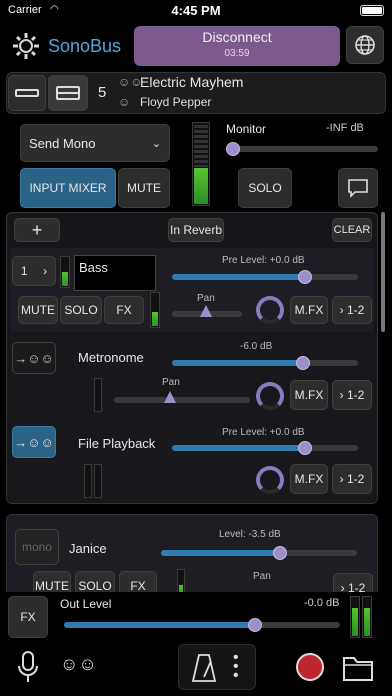 The image size is (392, 696). I want to click on bass-level-meter, so click(65, 272).